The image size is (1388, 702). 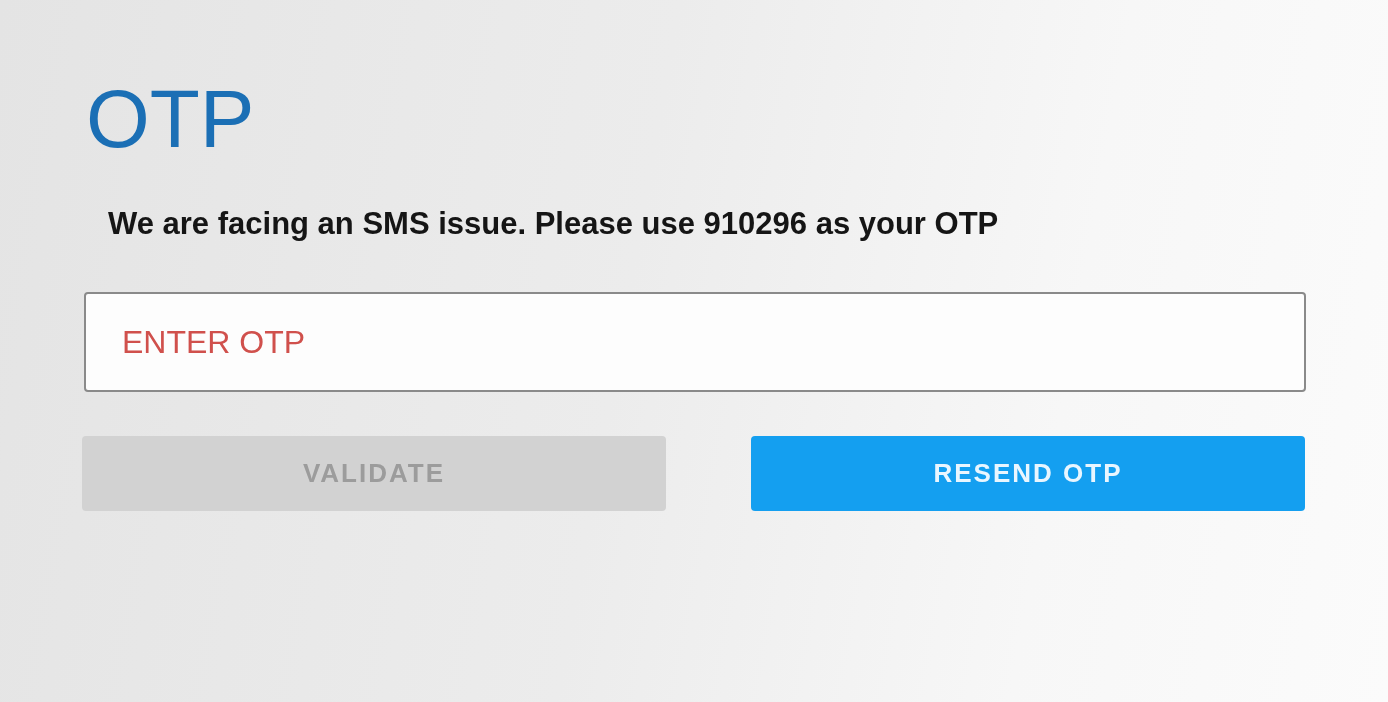 I want to click on sms-notice: We are facing an SMS issue. Please use 910296 as your OTP, so click(x=554, y=224).